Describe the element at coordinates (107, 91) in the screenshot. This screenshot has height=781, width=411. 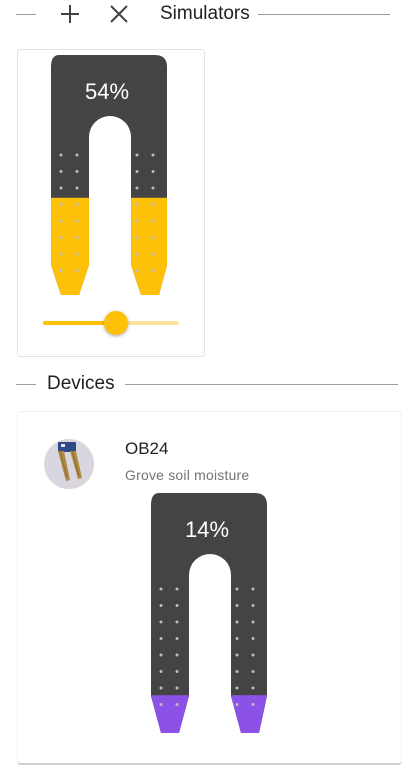
I see `simulator-moisture-value: 54%` at that location.